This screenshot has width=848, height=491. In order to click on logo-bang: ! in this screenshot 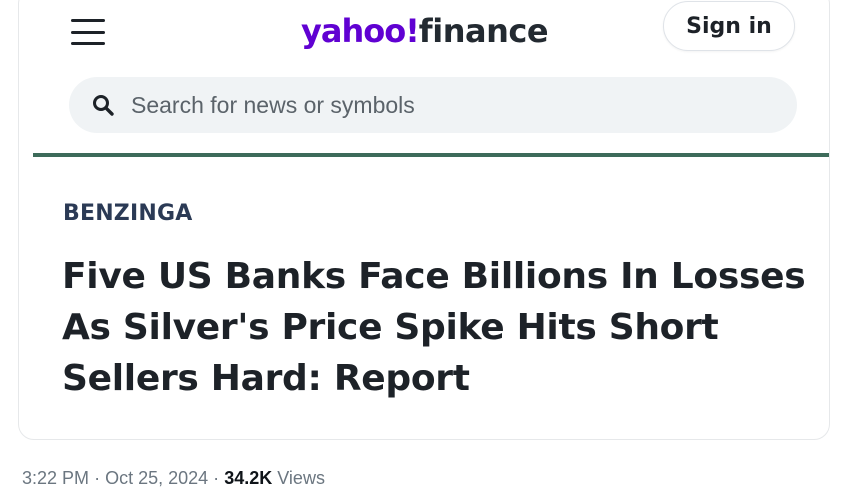, I will do `click(412, 31)`.